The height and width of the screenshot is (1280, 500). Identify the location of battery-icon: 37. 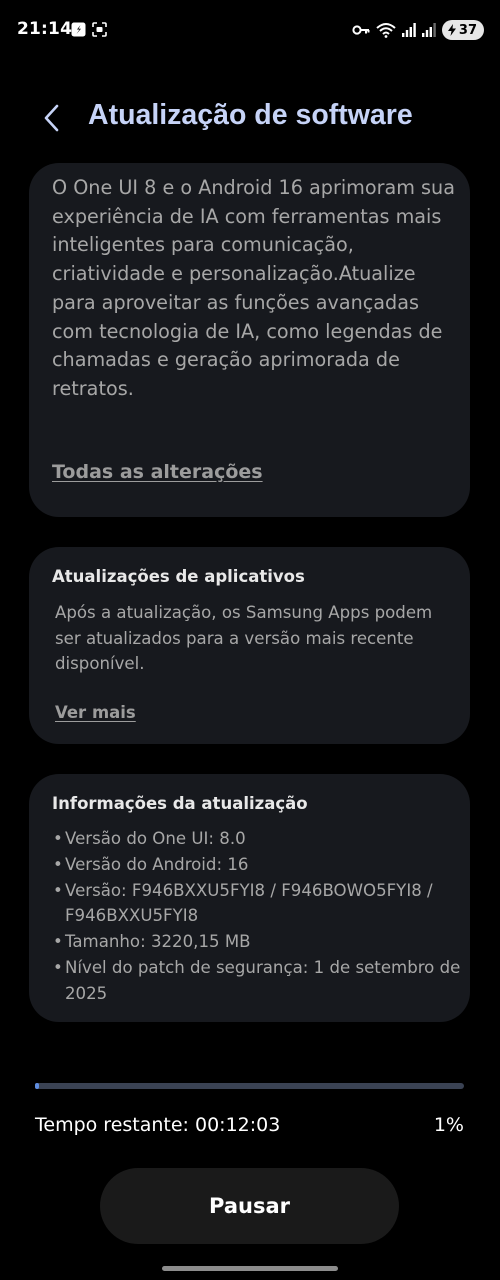
(462, 30).